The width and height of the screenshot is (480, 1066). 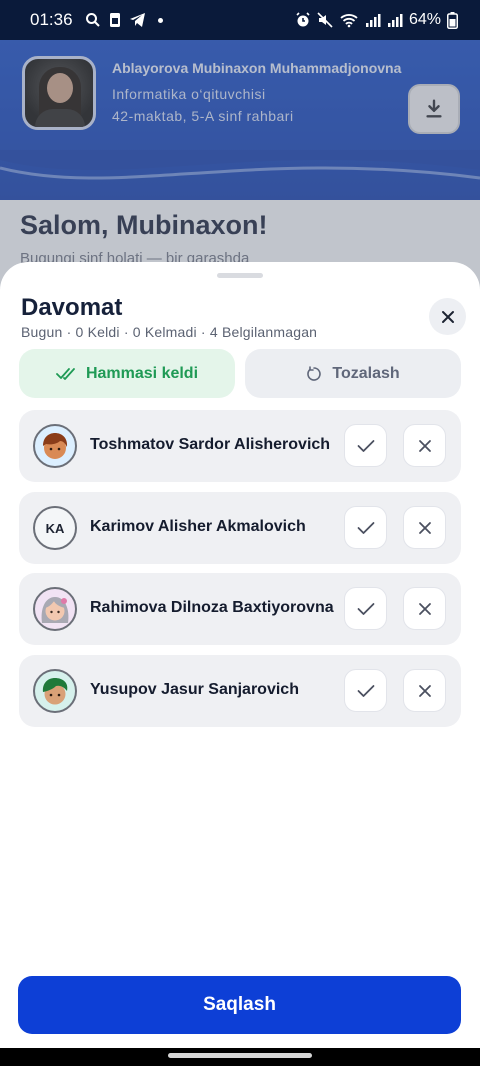 I want to click on battery-icon, so click(x=452, y=20).